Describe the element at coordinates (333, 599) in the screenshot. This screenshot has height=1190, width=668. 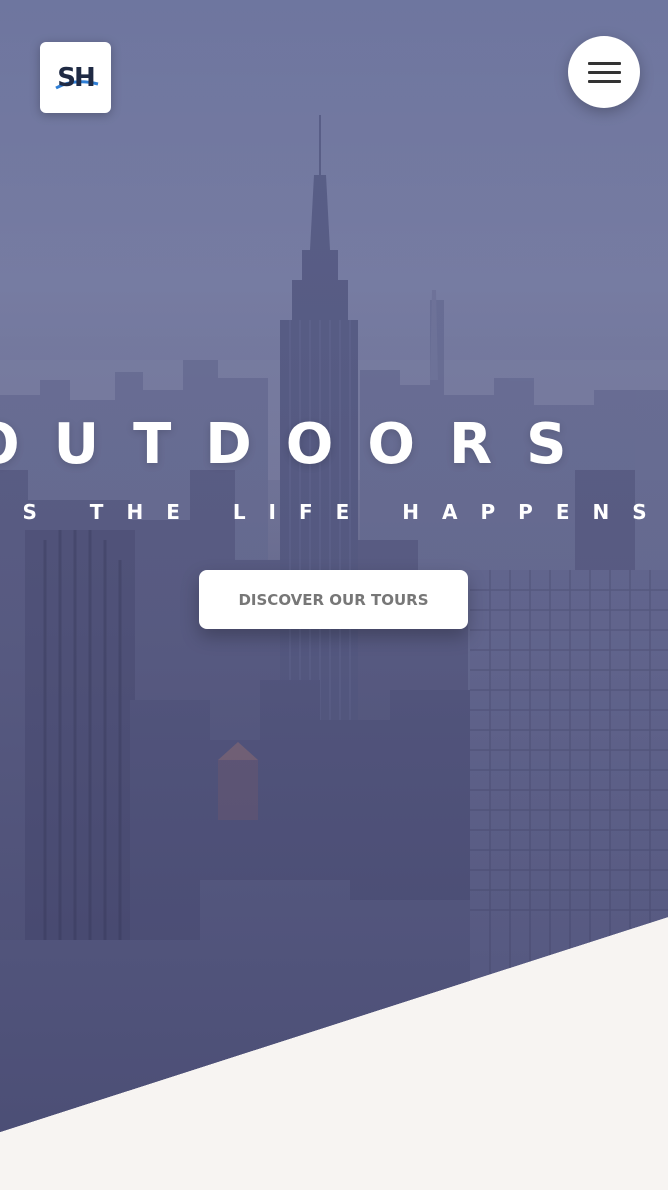
I see `discover-tours-button: DISCOVER OUR TOURS` at that location.